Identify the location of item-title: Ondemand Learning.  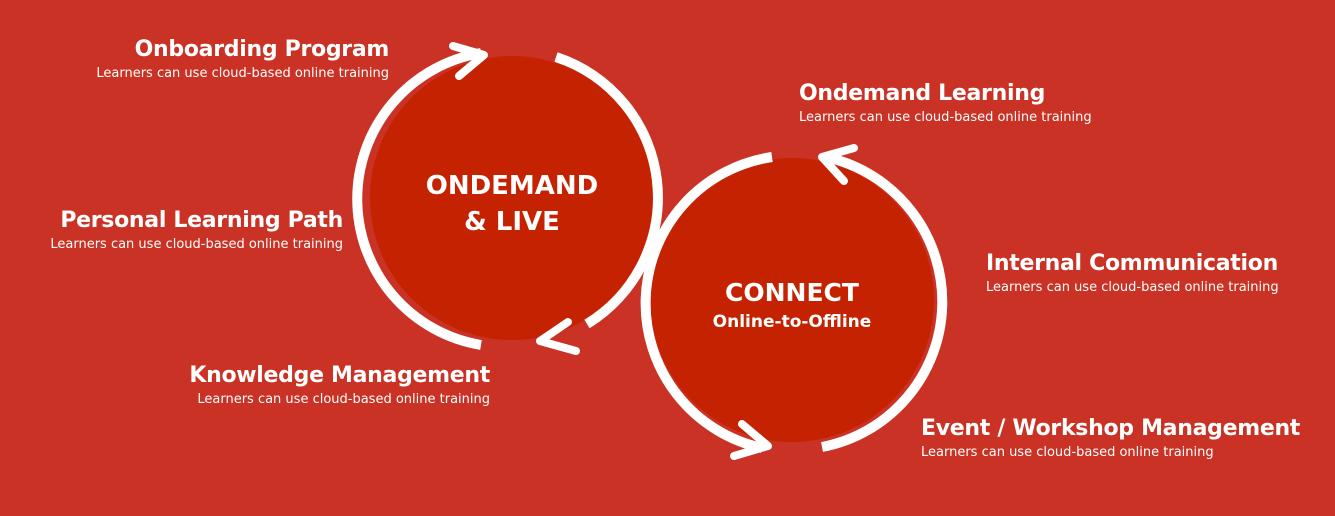
(922, 93).